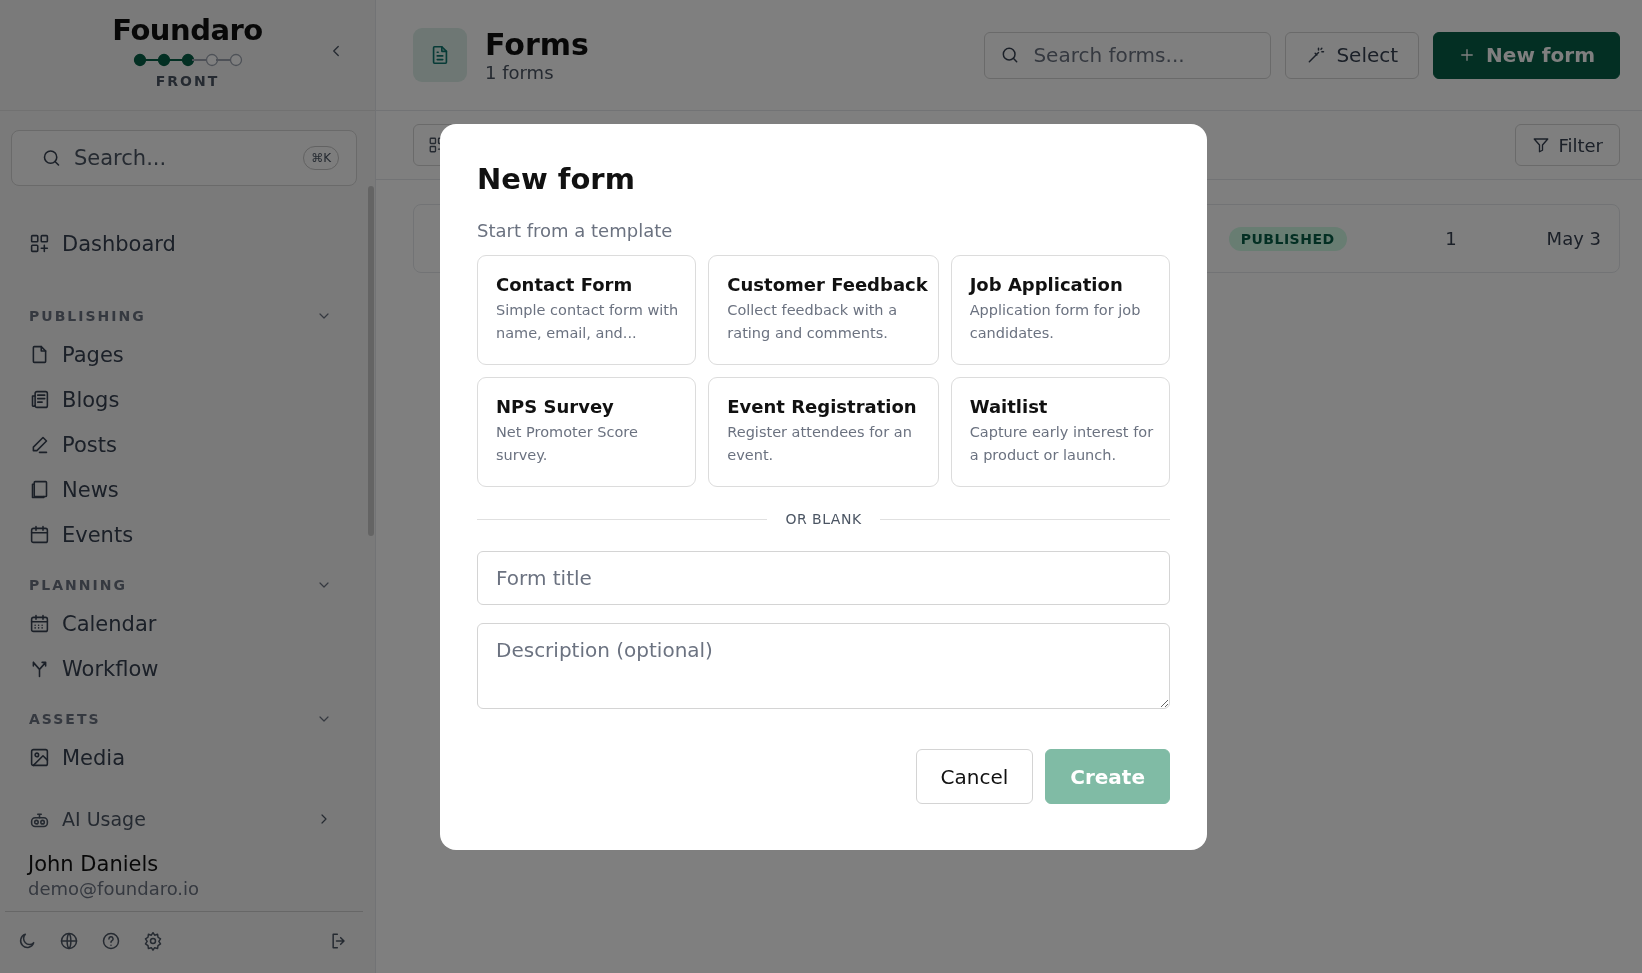  What do you see at coordinates (1573, 238) in the screenshot?
I see `form-date: May 3` at bounding box center [1573, 238].